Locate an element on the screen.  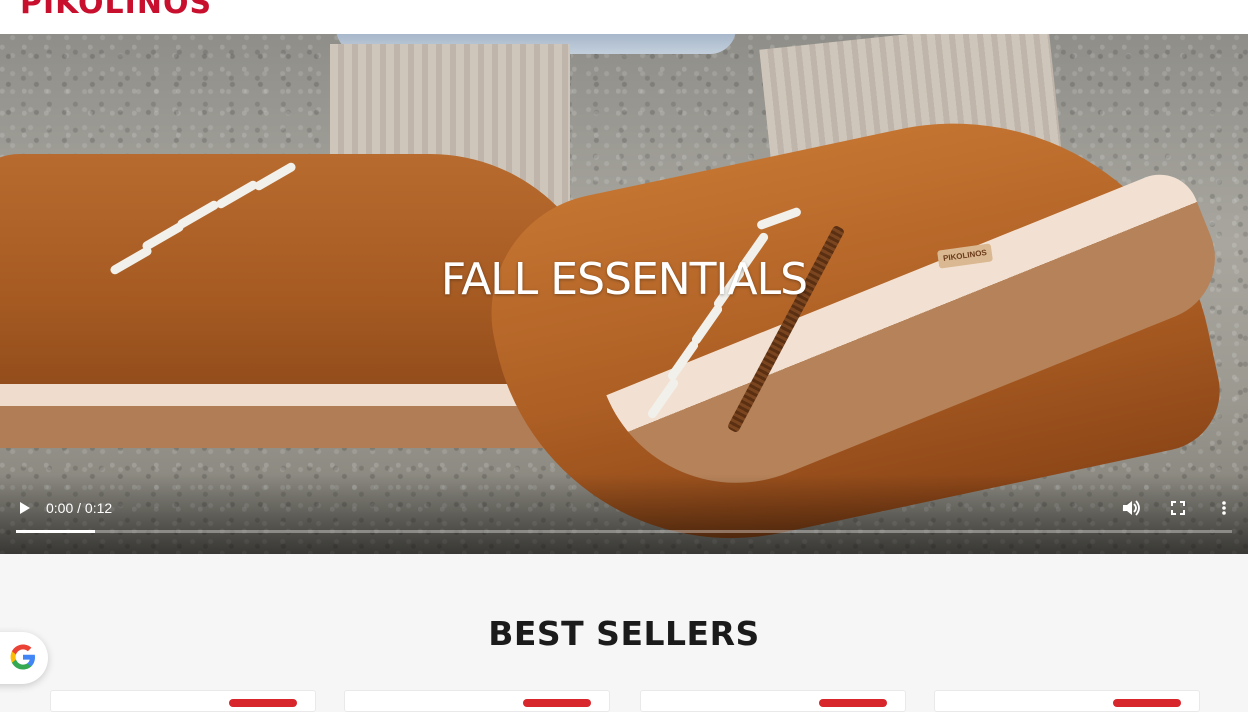
more-icon is located at coordinates (1224, 508).